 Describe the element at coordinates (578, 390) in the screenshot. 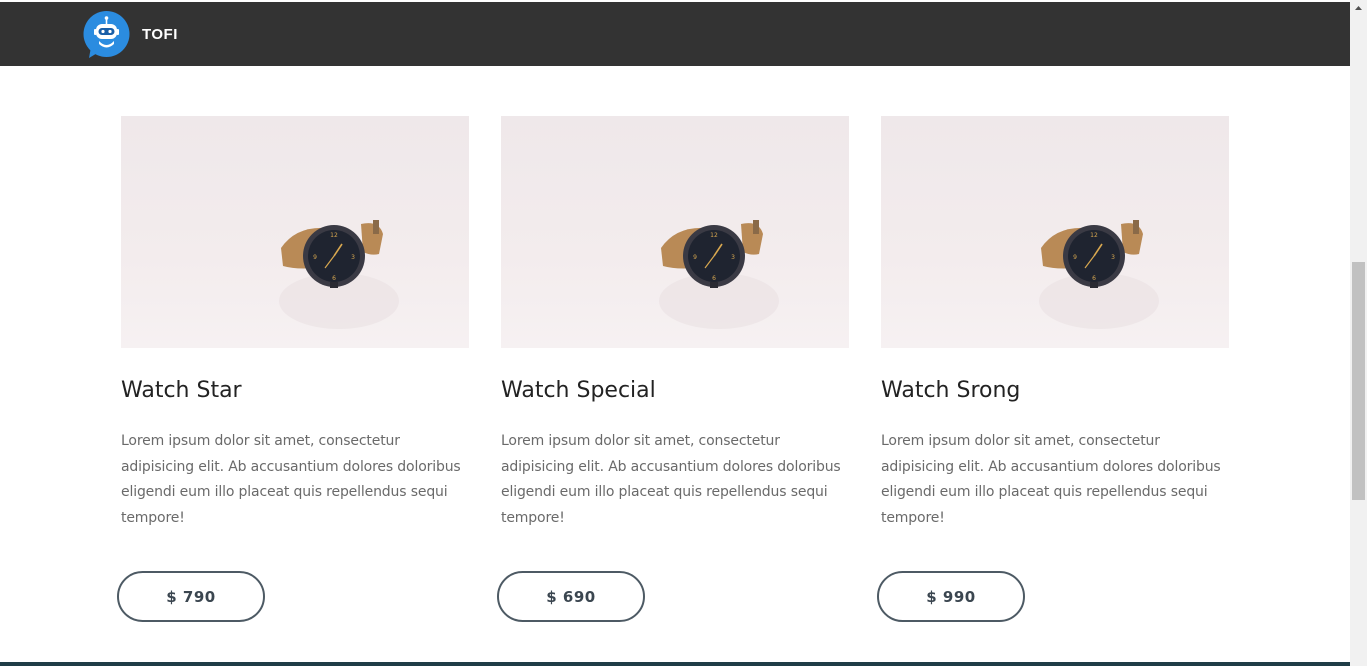

I see `product-title: Watch Special` at that location.